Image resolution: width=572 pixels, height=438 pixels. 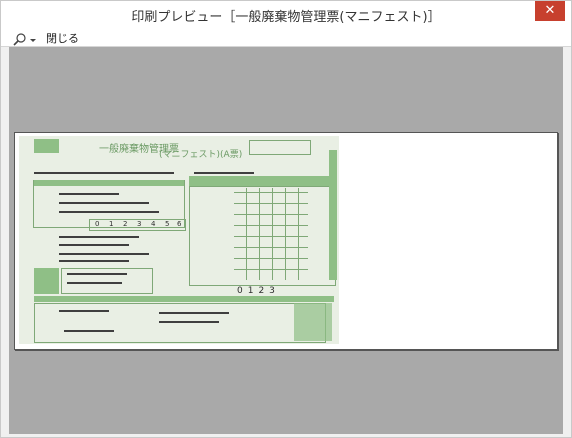 What do you see at coordinates (180, 323) in the screenshot?
I see `collector-section` at bounding box center [180, 323].